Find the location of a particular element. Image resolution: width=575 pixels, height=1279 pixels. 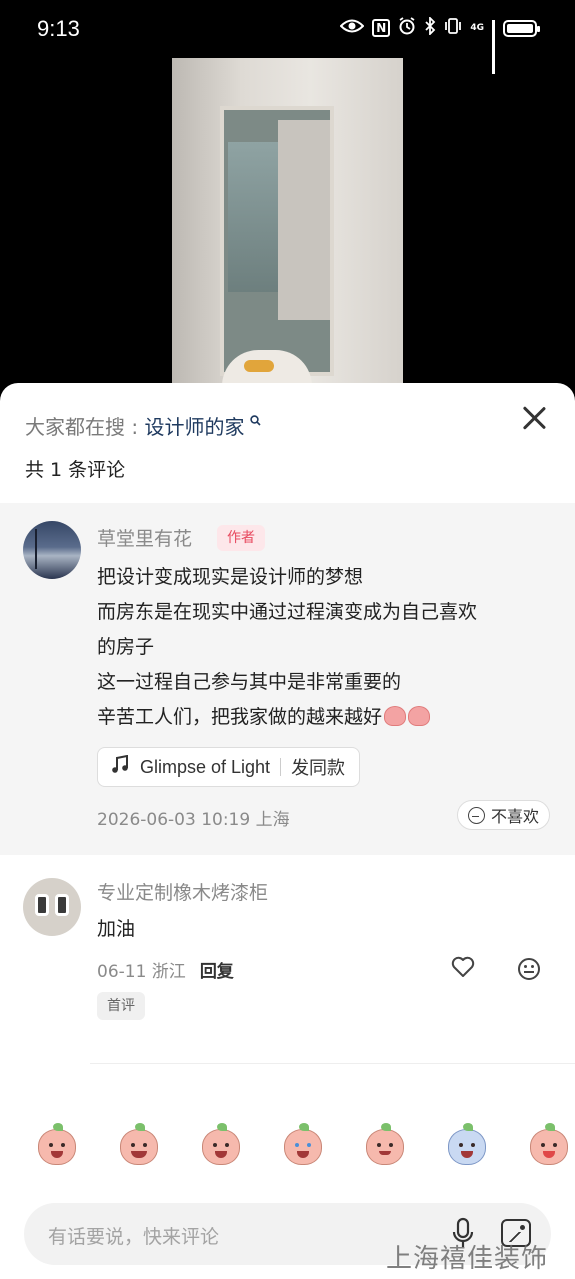

emoji-quick-bar is located at coordinates (287, 1150).